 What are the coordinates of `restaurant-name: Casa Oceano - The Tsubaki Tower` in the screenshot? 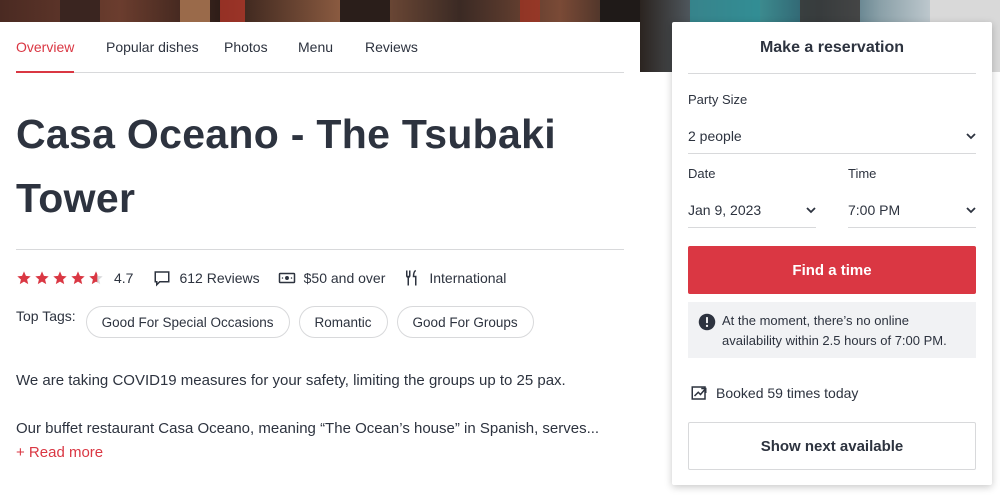 It's located at (286, 166).